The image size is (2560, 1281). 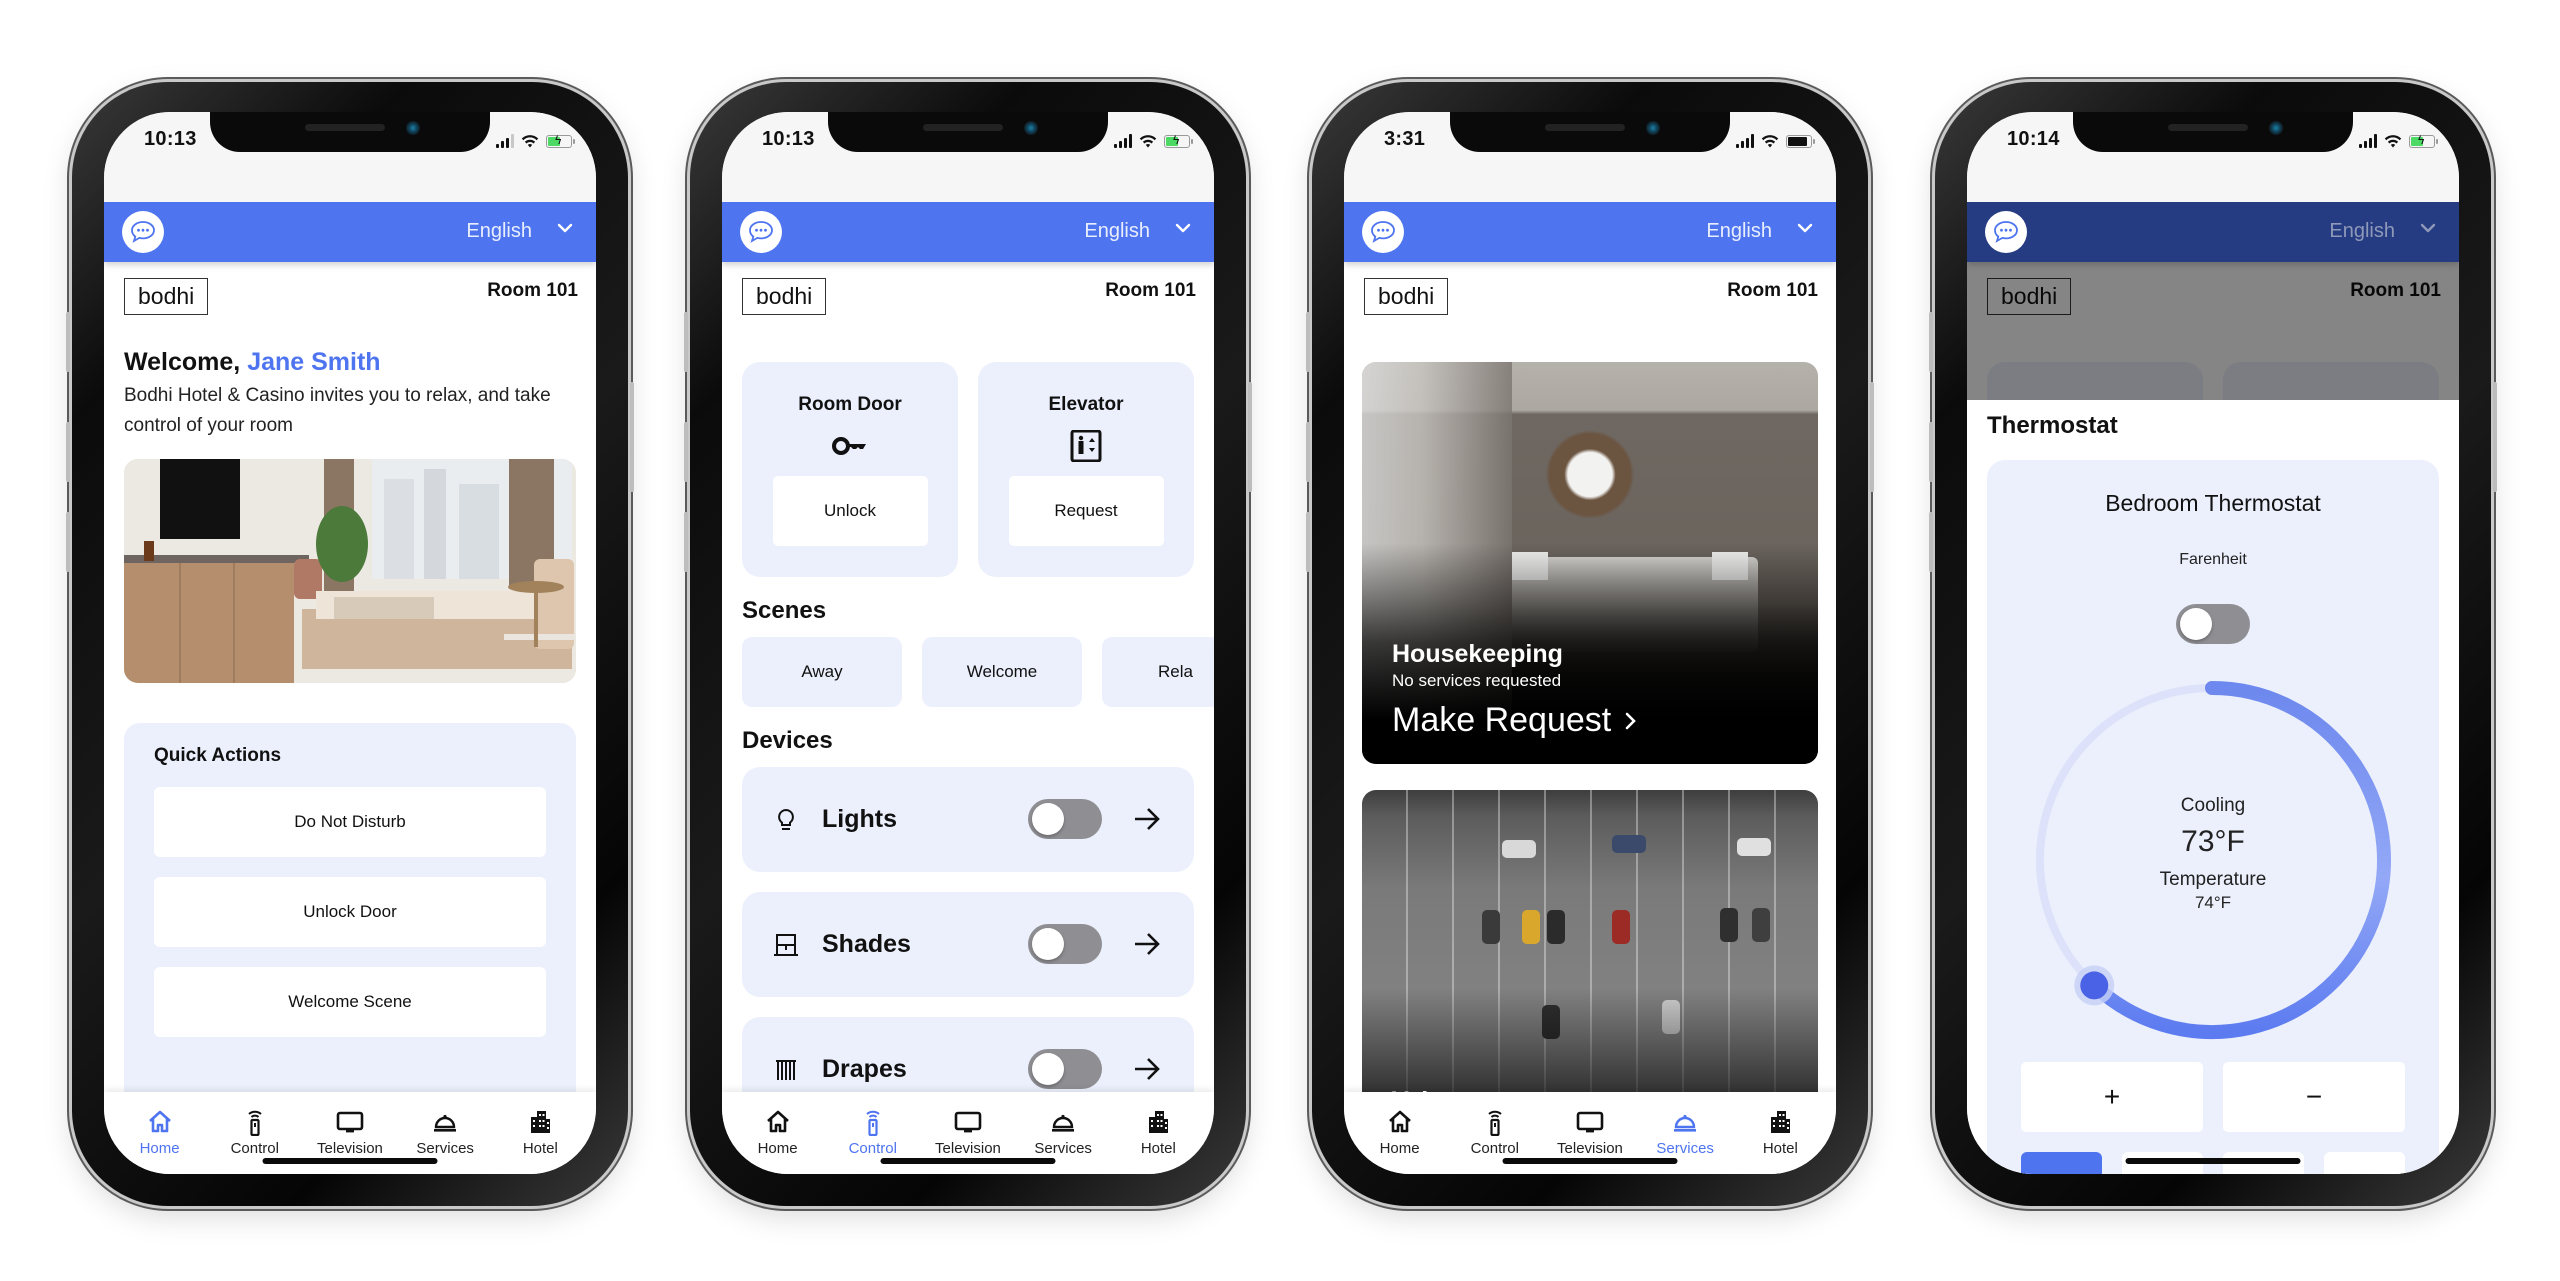 I want to click on elevator-icon, so click(x=1086, y=446).